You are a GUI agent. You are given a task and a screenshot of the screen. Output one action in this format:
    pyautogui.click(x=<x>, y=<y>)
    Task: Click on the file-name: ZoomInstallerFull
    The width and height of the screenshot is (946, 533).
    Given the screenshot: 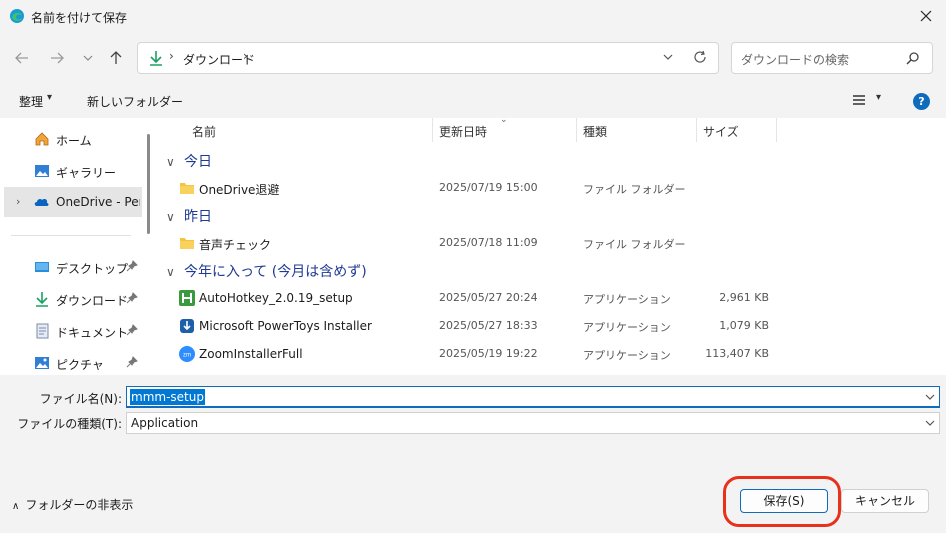 What is the action you would take?
    pyautogui.click(x=251, y=354)
    